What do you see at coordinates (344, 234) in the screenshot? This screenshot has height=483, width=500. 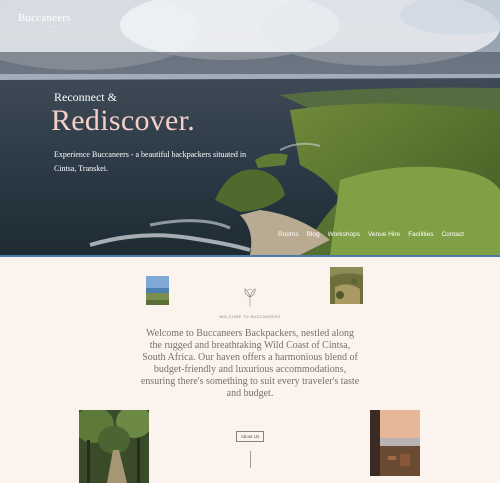 I see `nav-item-workshops: Workshops` at bounding box center [344, 234].